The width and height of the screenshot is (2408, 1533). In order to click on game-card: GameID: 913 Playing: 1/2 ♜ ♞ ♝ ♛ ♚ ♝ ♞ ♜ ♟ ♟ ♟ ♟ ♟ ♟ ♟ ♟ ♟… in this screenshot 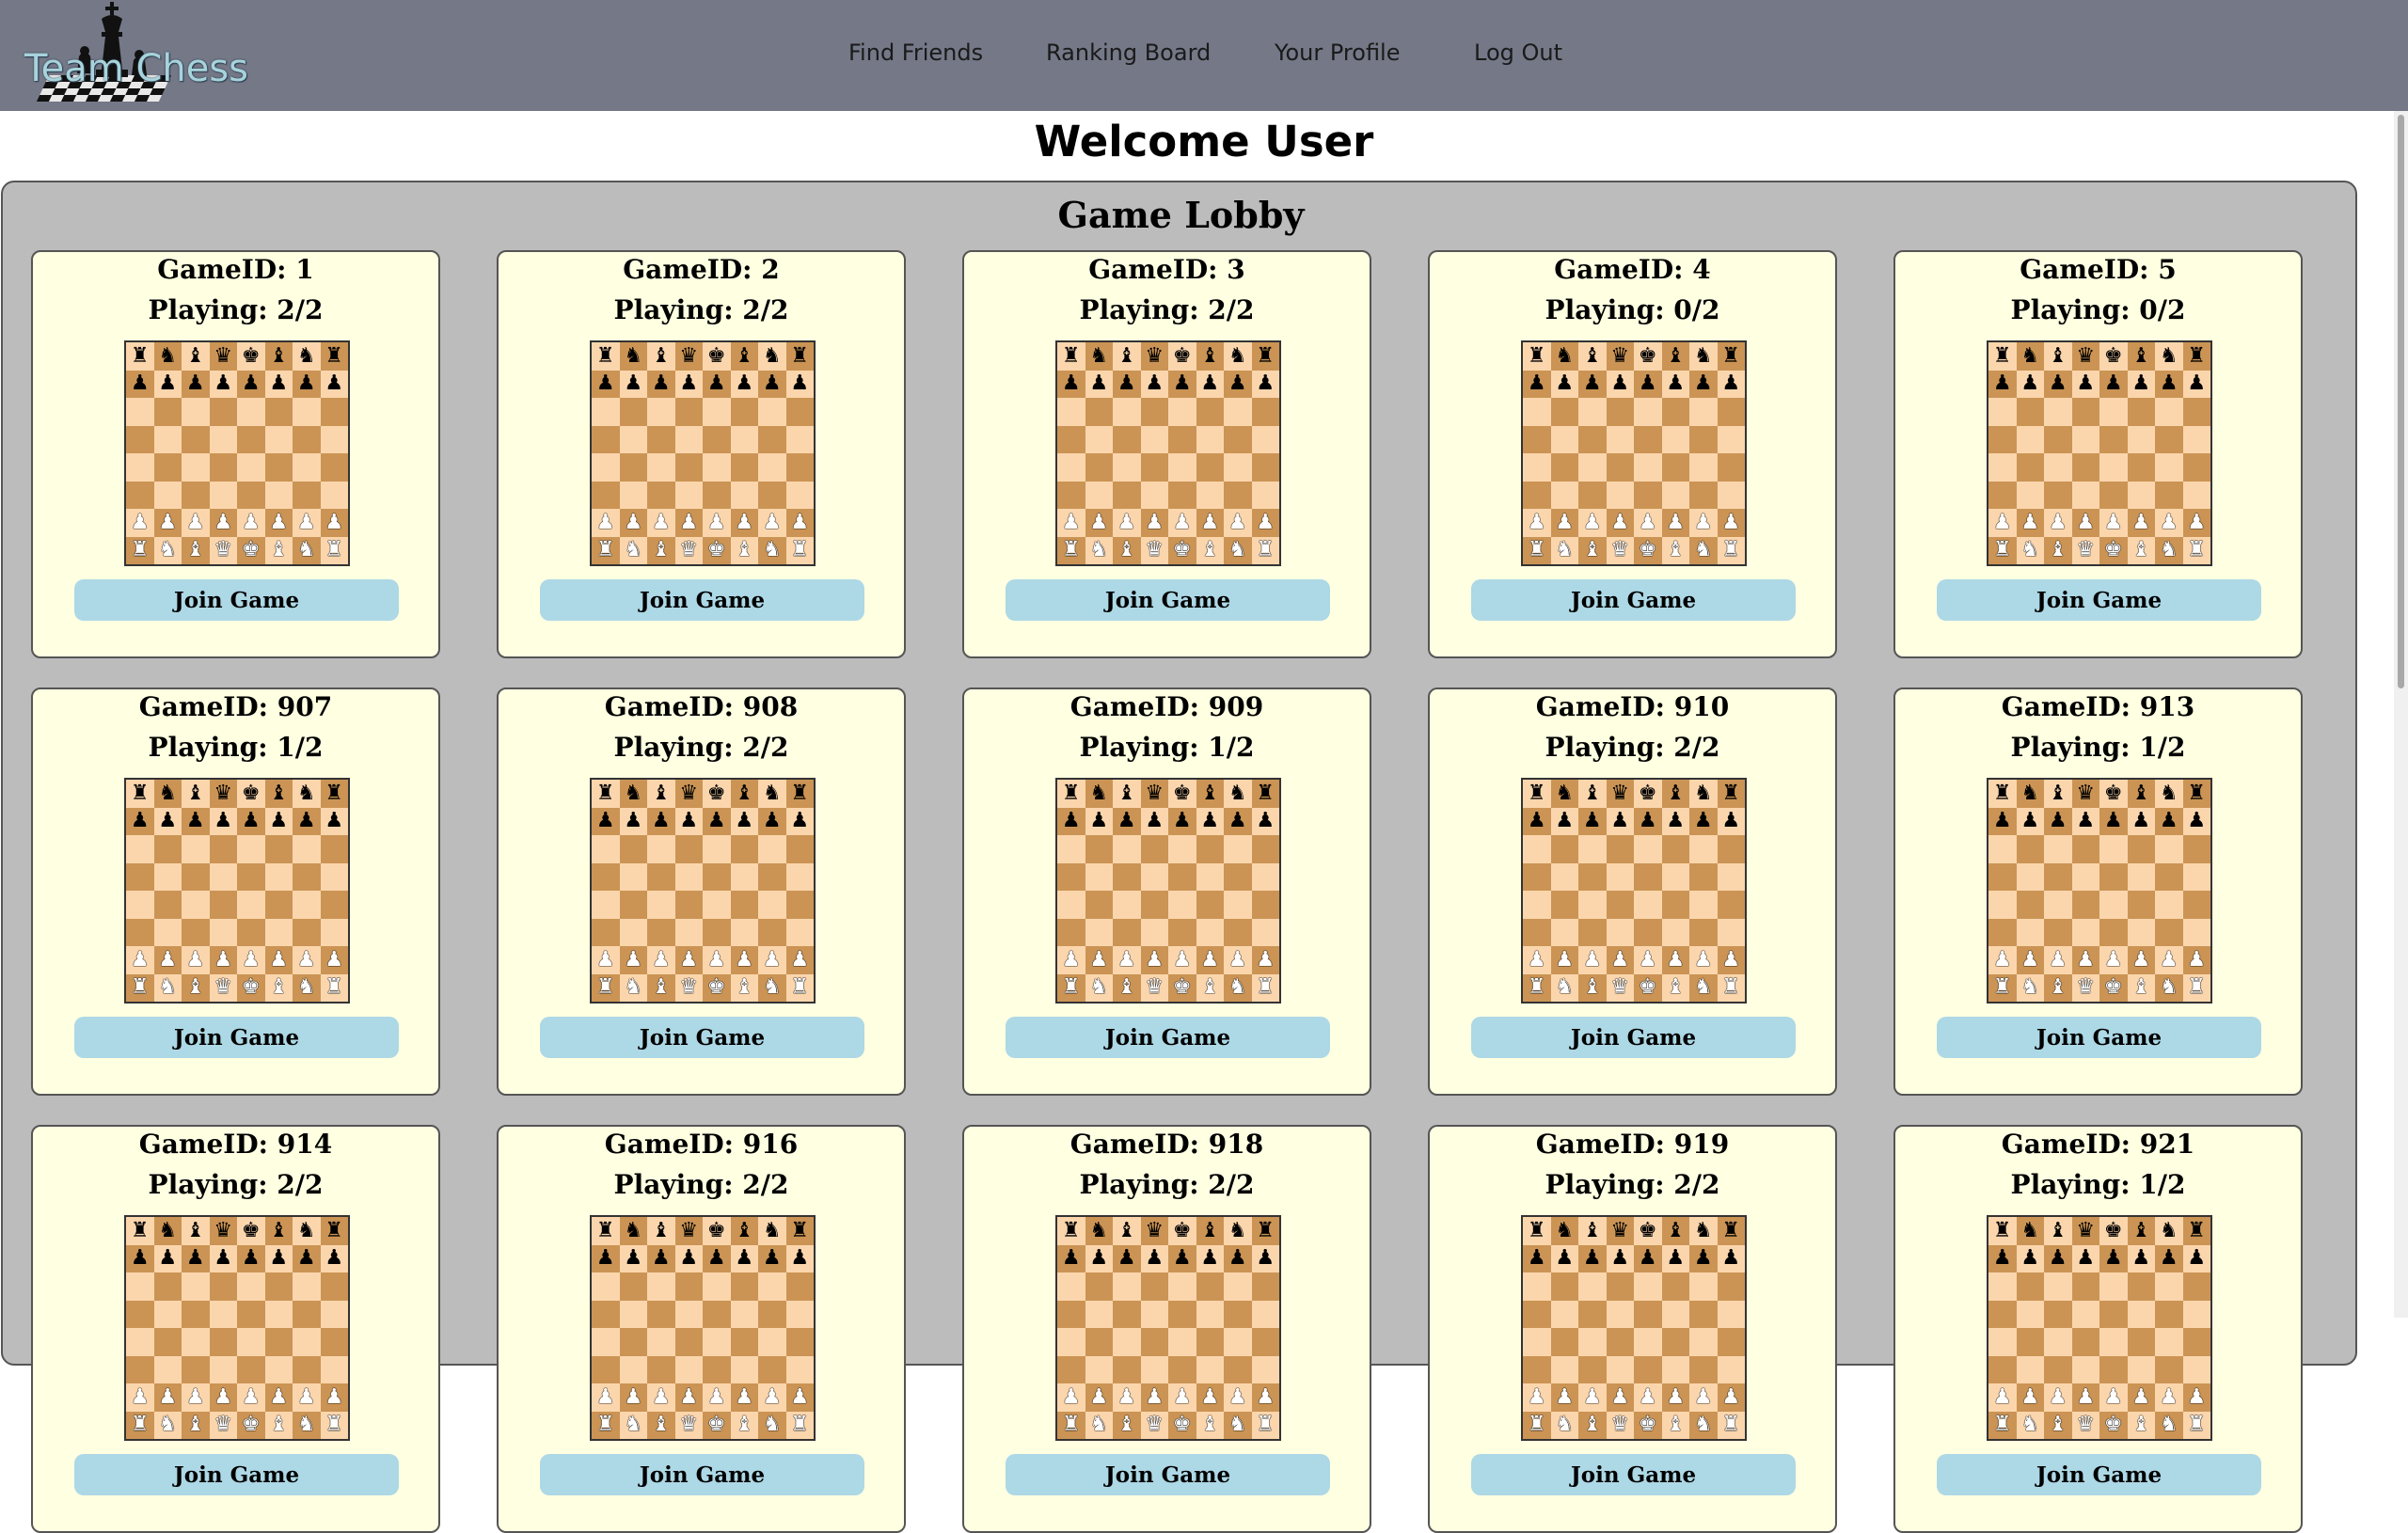, I will do `click(2098, 892)`.